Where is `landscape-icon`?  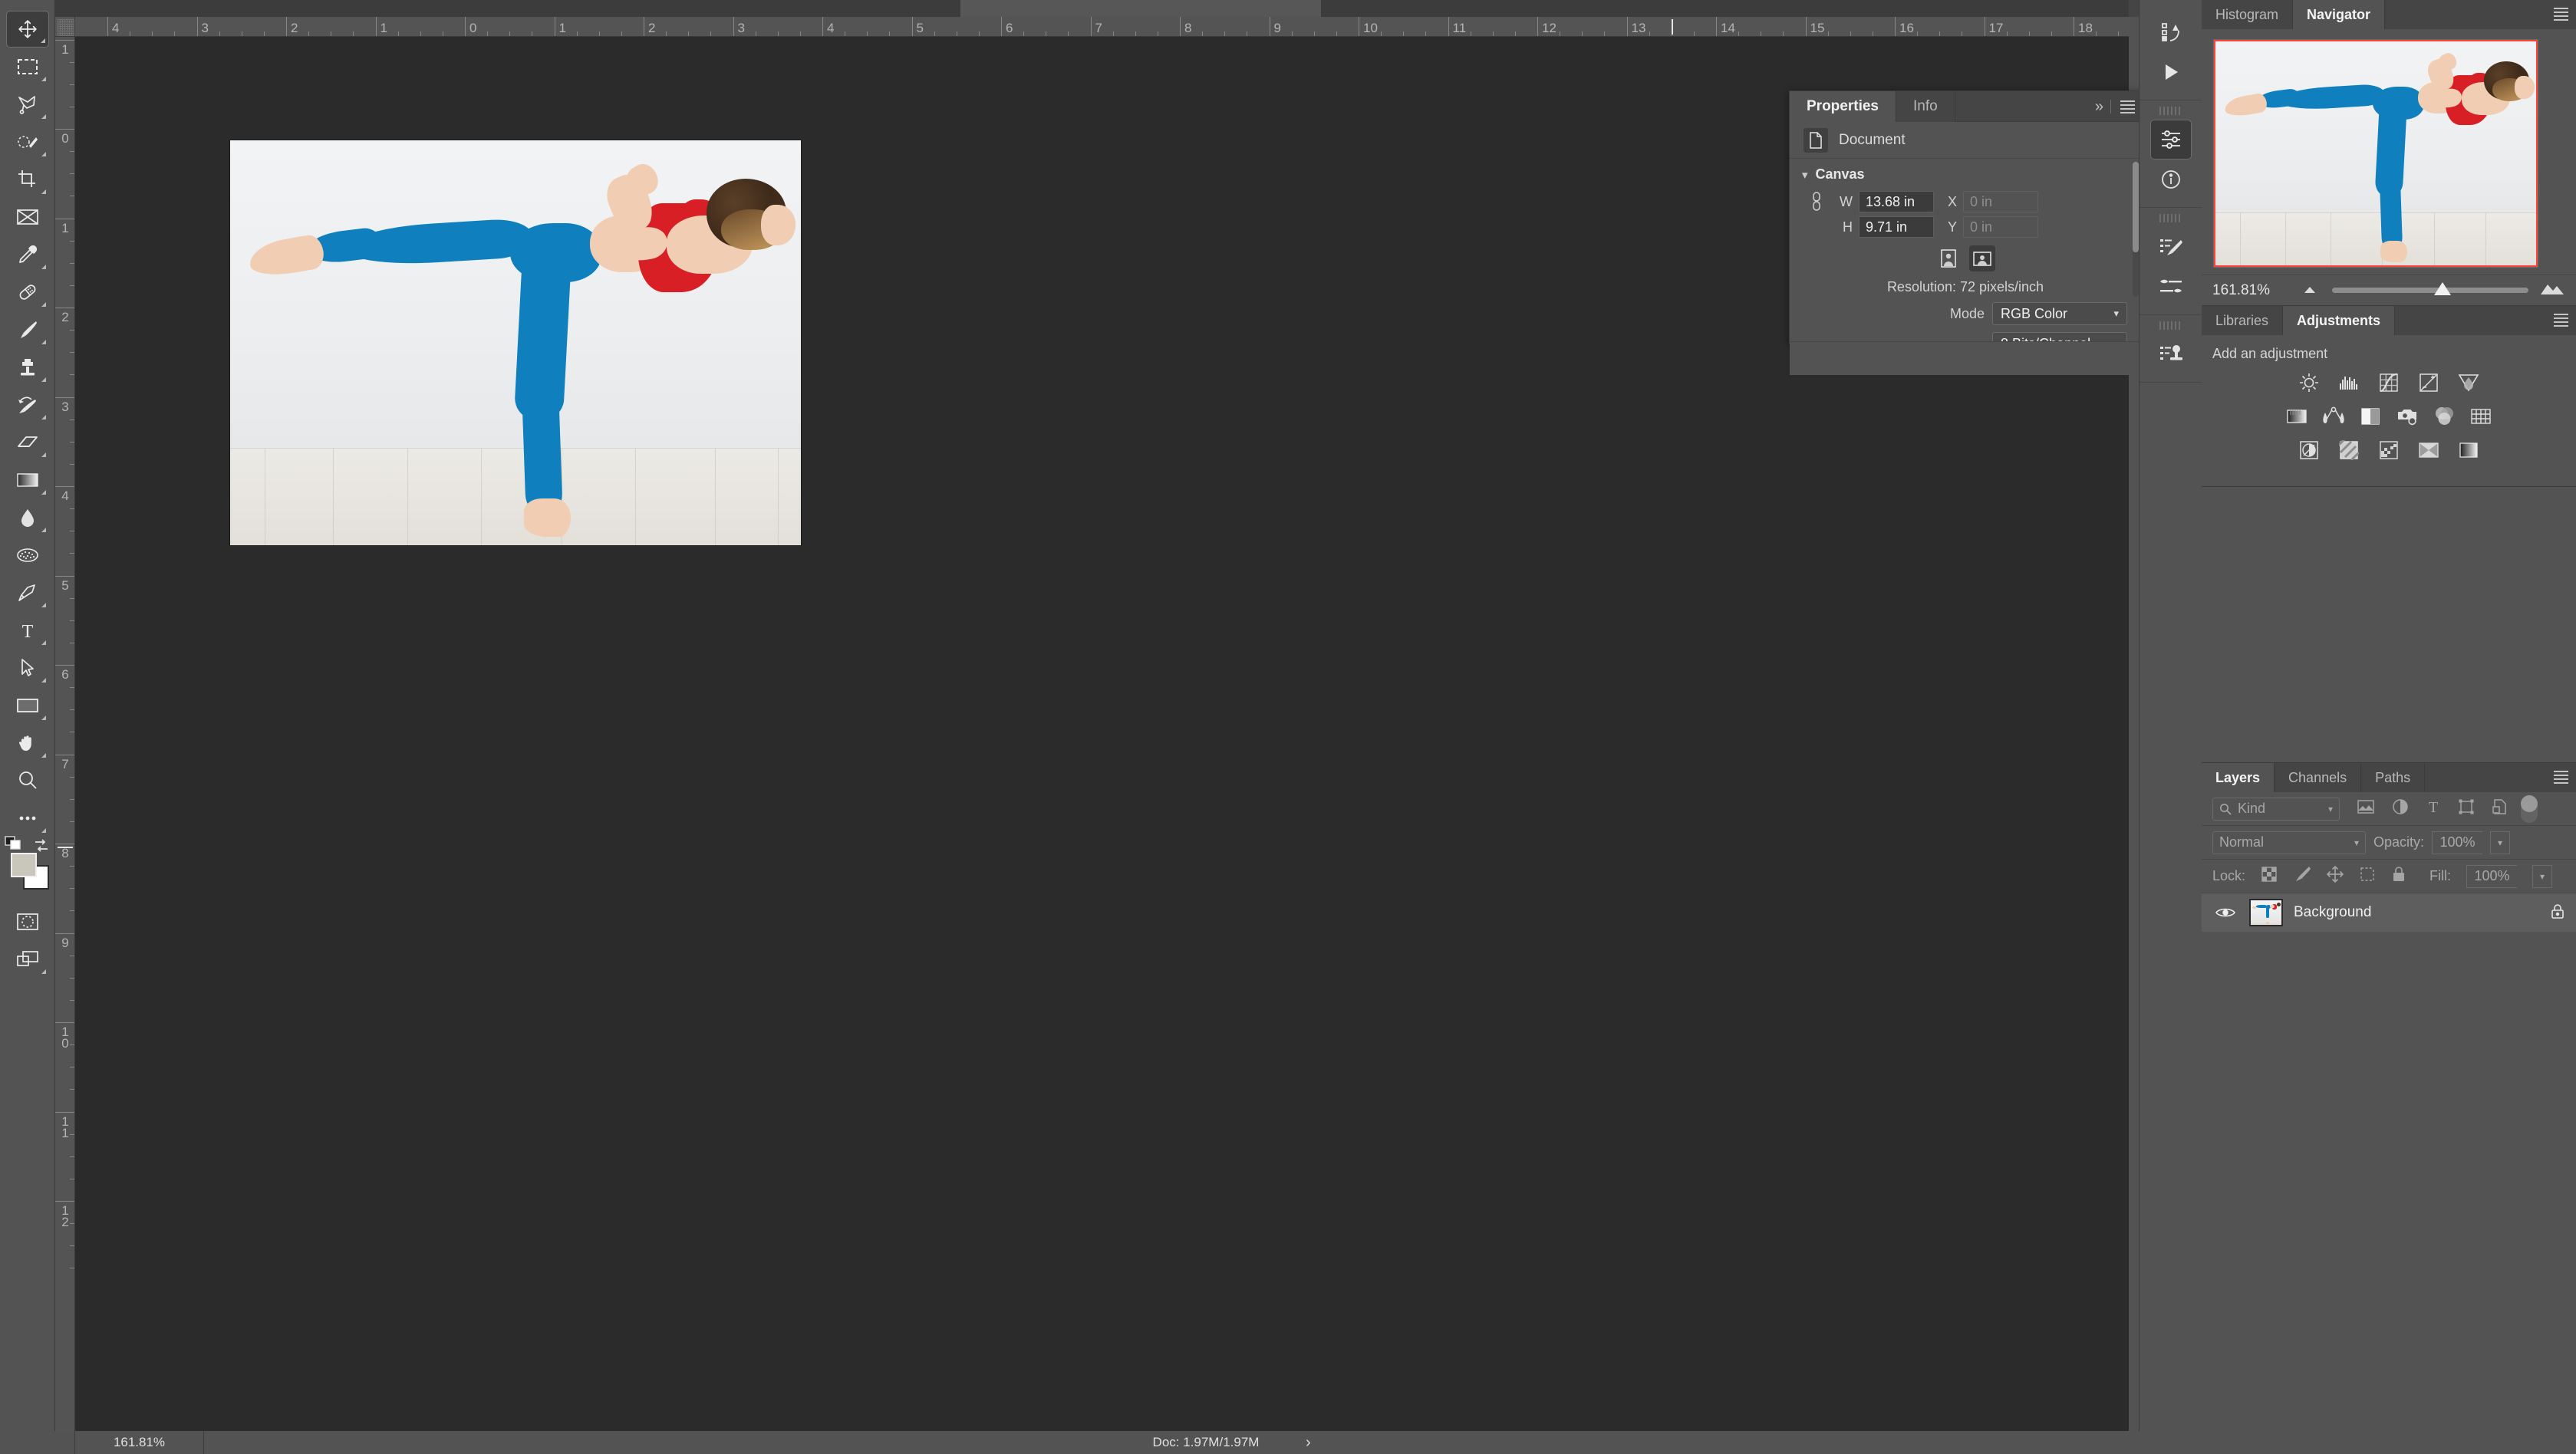
landscape-icon is located at coordinates (1982, 258).